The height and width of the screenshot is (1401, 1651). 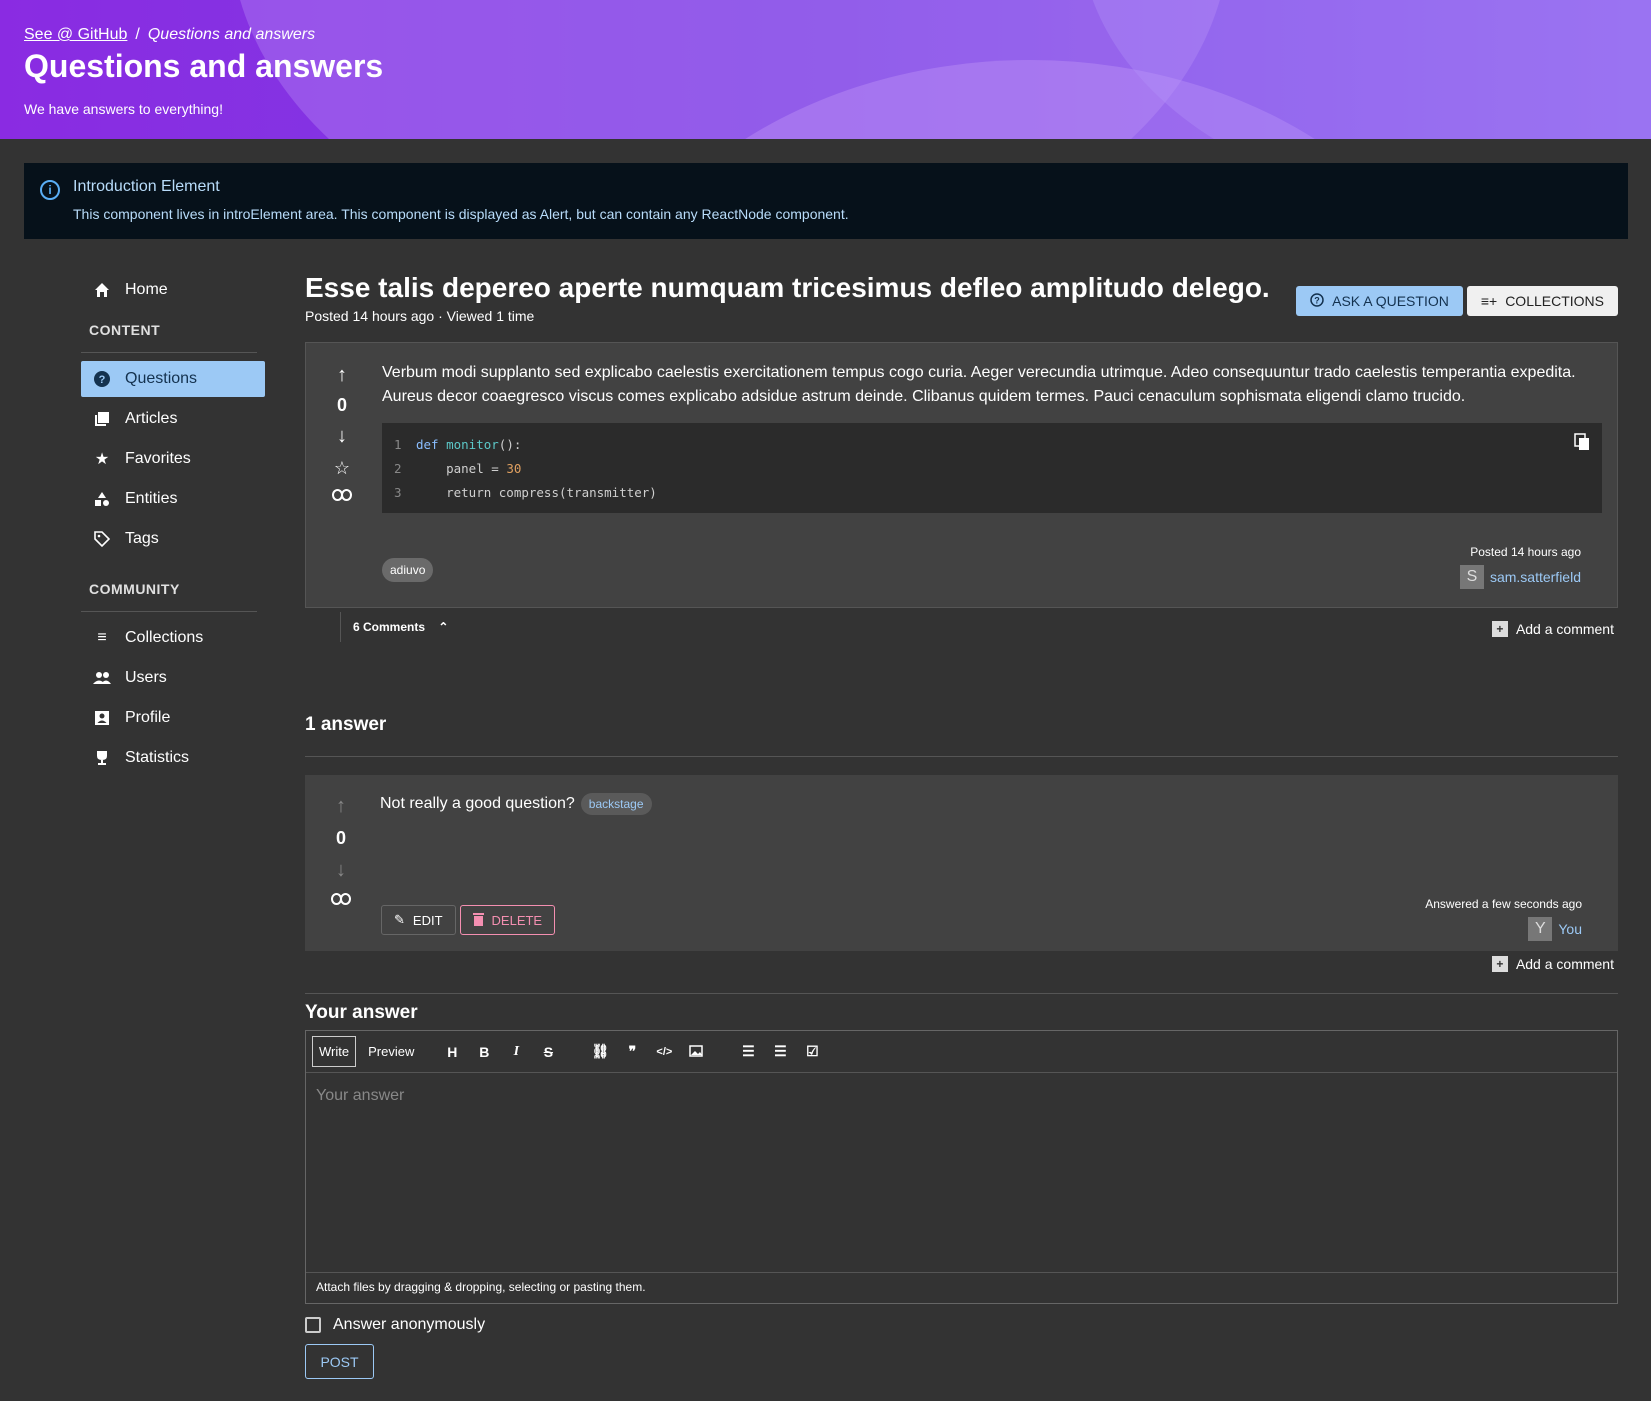 What do you see at coordinates (1503, 919) in the screenshot?
I see `answer-posted-info: Answered a few seconds ago Y You` at bounding box center [1503, 919].